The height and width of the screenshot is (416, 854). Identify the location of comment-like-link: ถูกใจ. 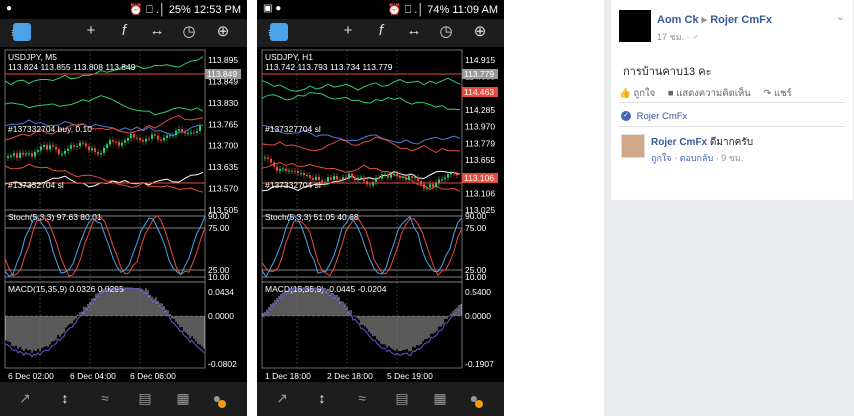
(661, 158).